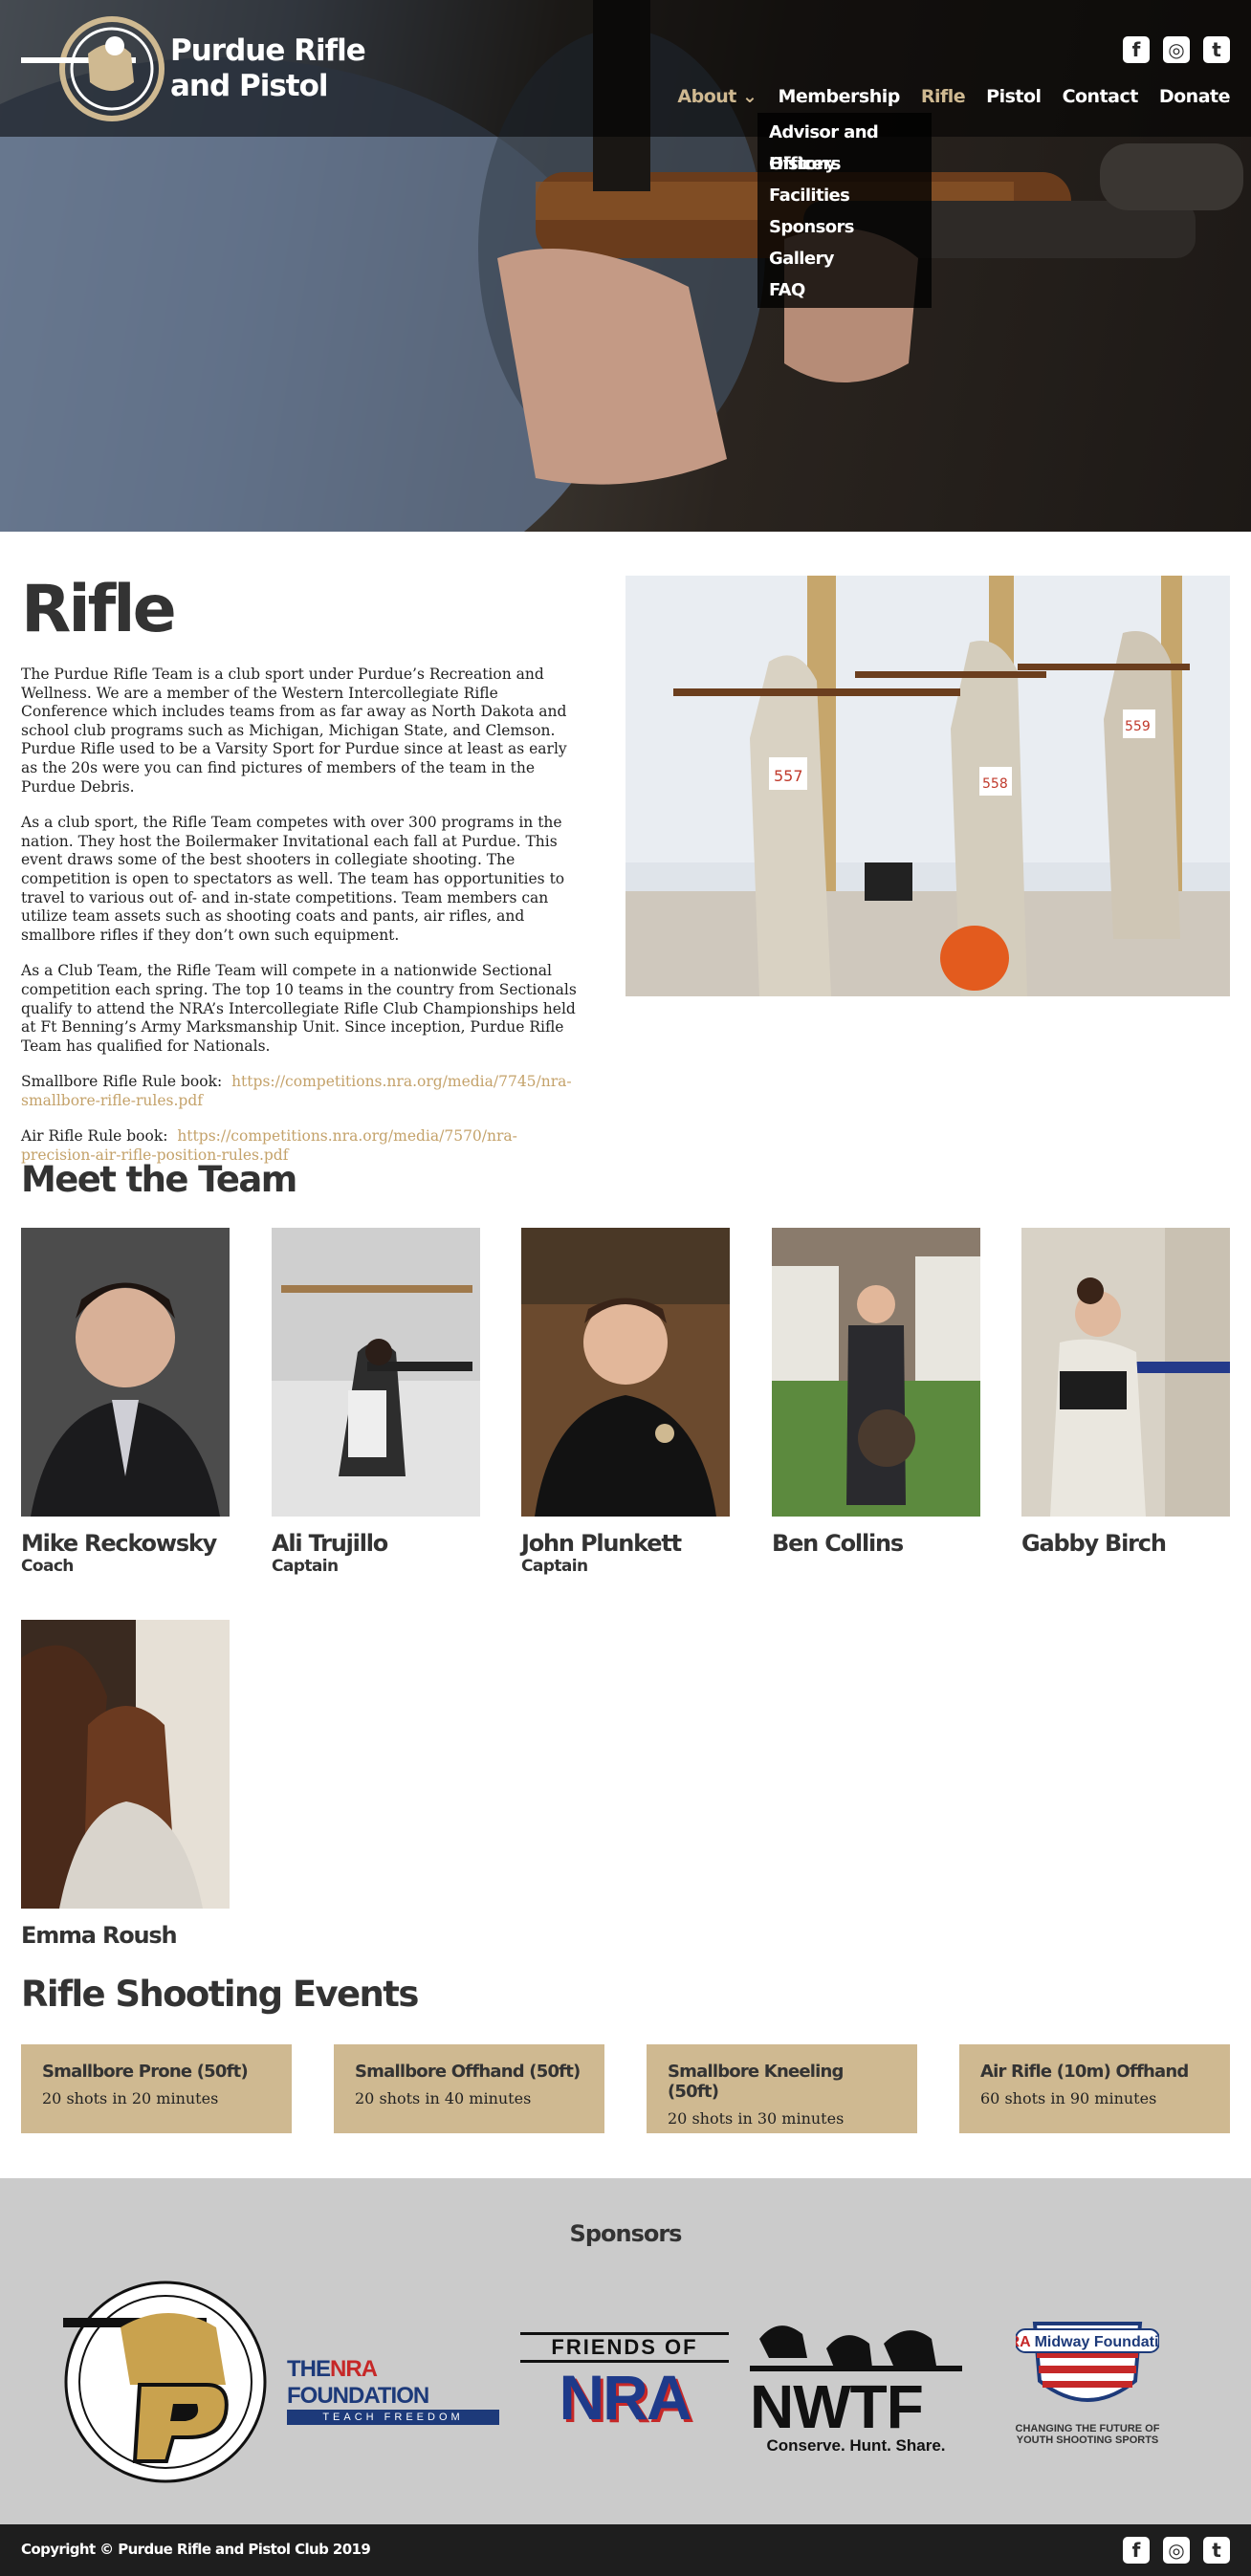  What do you see at coordinates (468, 2072) in the screenshot?
I see `event-name: Smallbore Offhand (50ft)` at bounding box center [468, 2072].